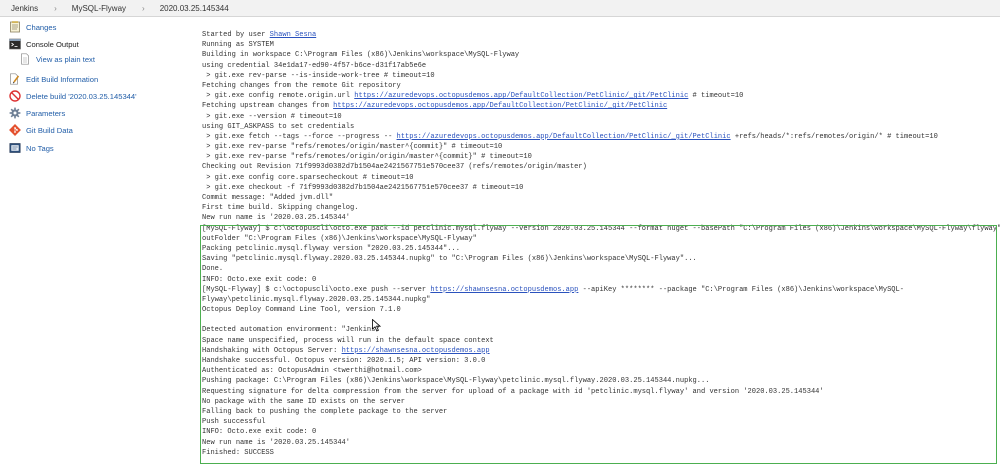 The image size is (1000, 469). Describe the element at coordinates (15, 96) in the screenshot. I see `no-entry-icon` at that location.